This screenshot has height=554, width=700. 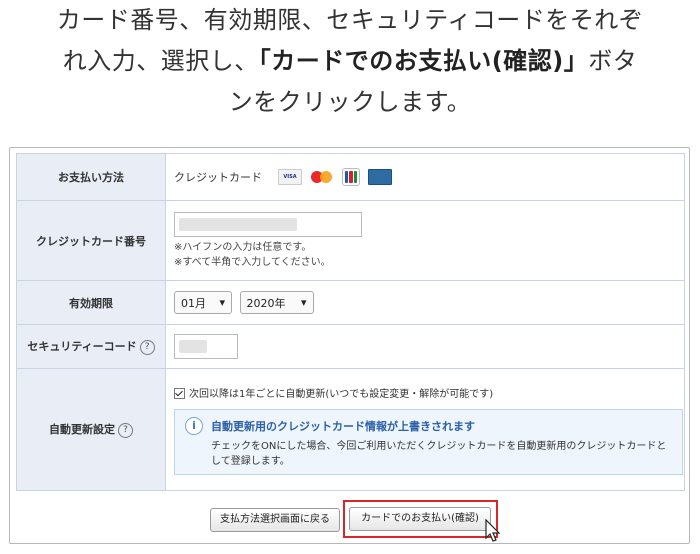 What do you see at coordinates (350, 102) in the screenshot?
I see `instruction-line-3: ンをクリックします。` at bounding box center [350, 102].